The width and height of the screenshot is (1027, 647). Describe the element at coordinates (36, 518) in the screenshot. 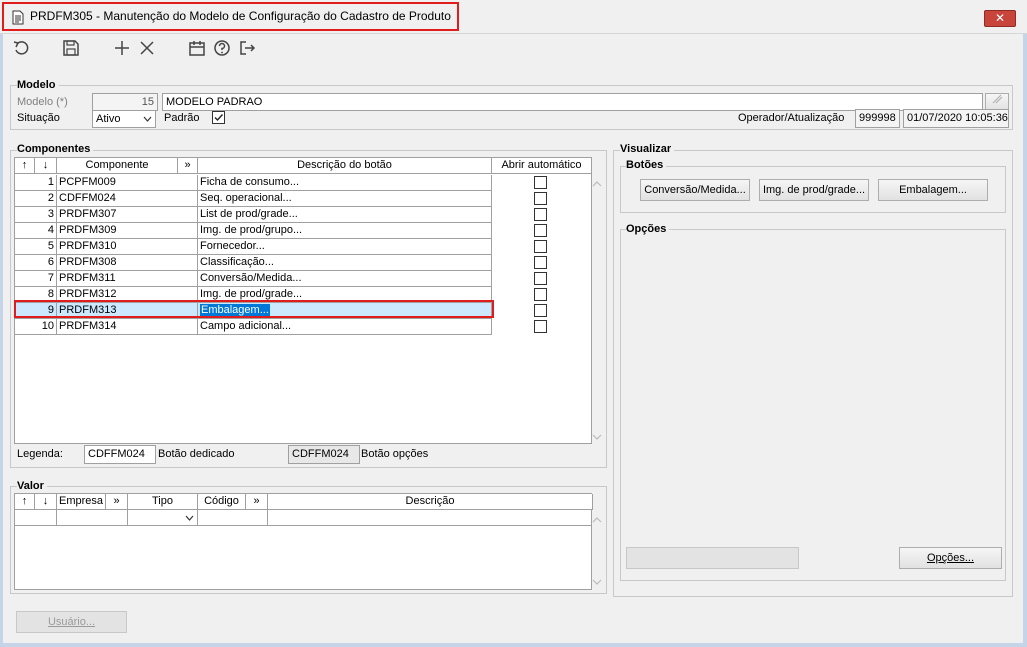

I see `valor-cell-order` at that location.